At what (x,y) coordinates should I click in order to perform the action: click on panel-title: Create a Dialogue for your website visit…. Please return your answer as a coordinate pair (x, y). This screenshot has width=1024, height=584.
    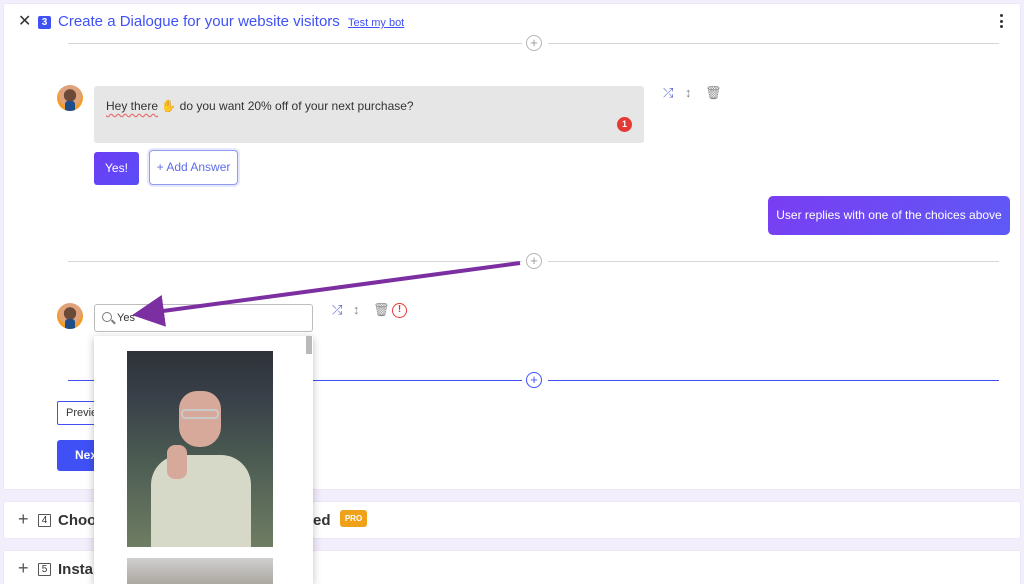
    Looking at the image, I should click on (199, 21).